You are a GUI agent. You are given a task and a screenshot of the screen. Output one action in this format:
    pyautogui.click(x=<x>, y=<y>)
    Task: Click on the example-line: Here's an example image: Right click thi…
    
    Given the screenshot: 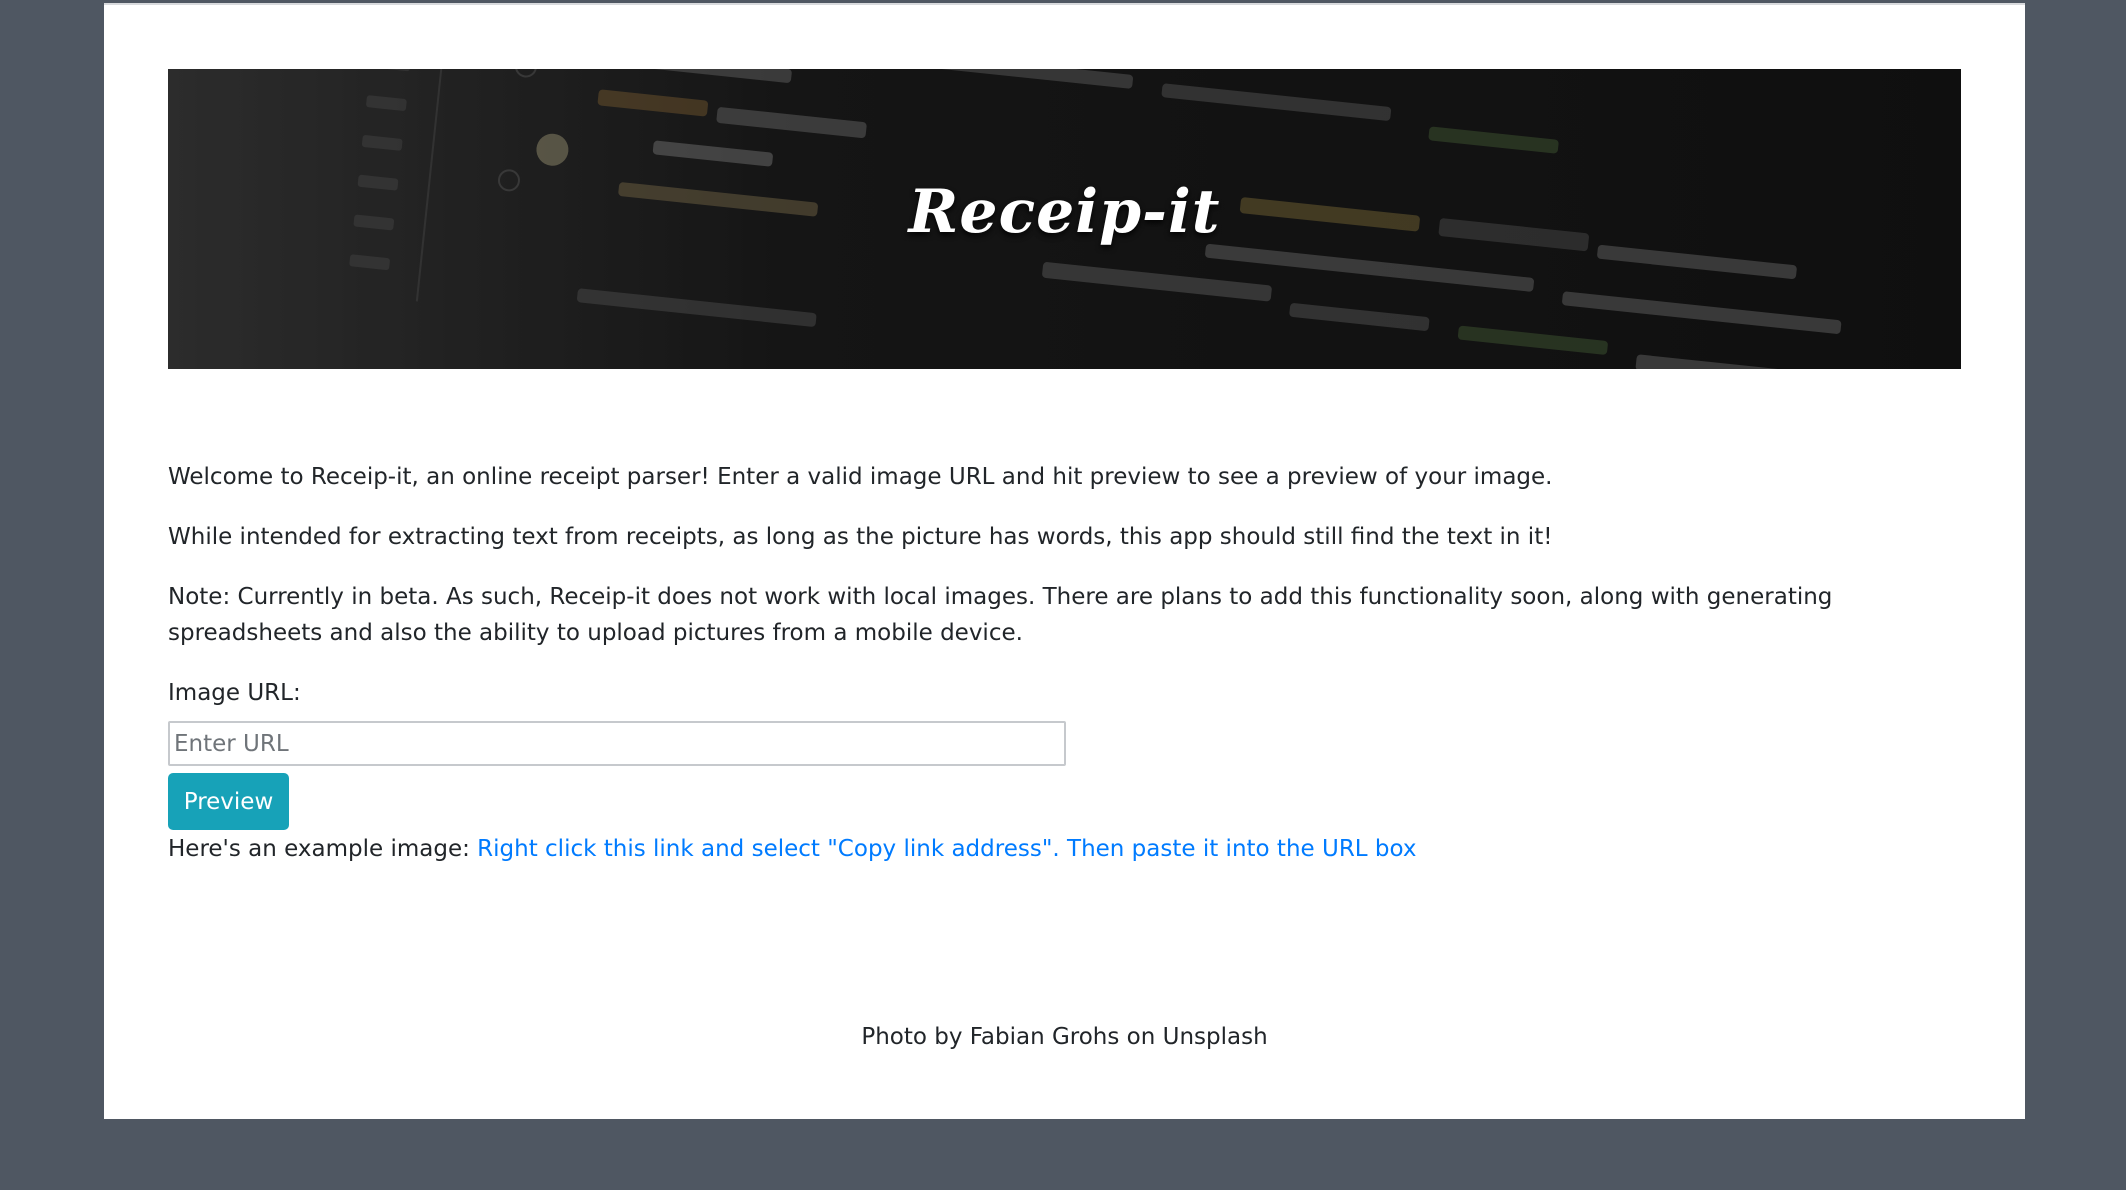 What is the action you would take?
    pyautogui.click(x=1064, y=849)
    